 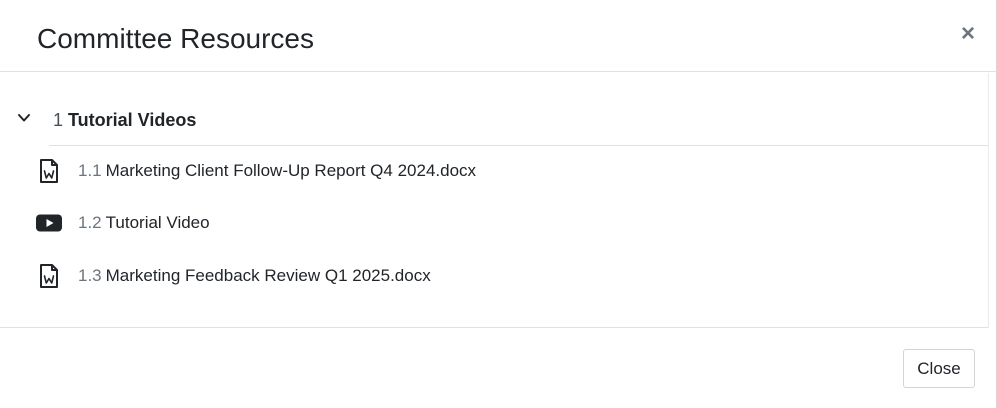 I want to click on resource-label: 1.2 Tutorial Video, so click(x=144, y=223).